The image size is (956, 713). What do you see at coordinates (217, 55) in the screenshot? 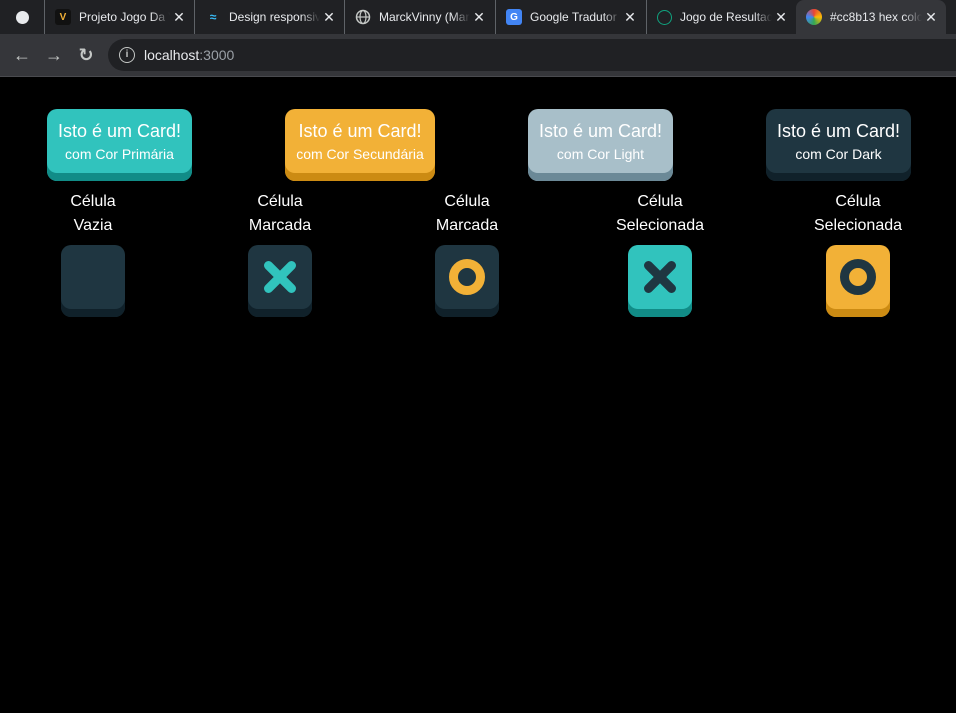
I see `url-port: :3000` at bounding box center [217, 55].